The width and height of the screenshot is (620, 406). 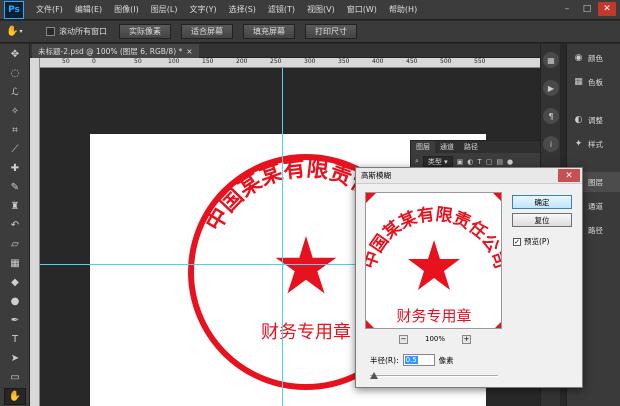 I want to click on layer-filter-label: 类型, so click(x=434, y=161).